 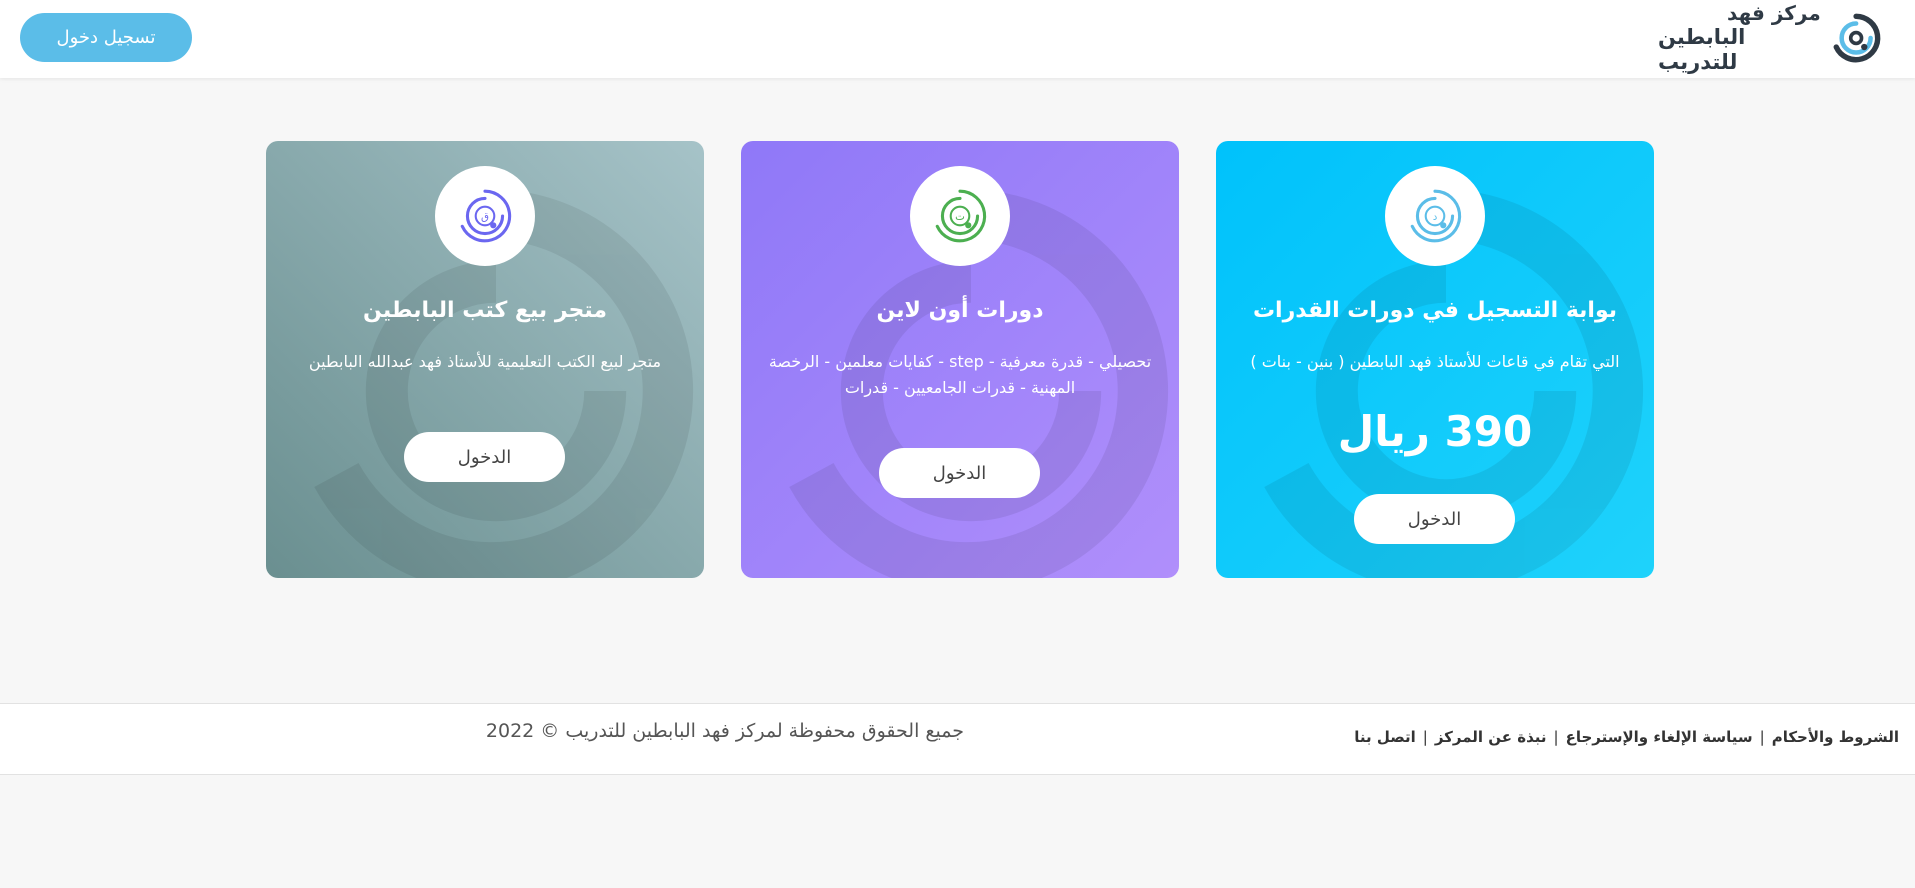 I want to click on card-title: دورات أون لاين, so click(x=960, y=310).